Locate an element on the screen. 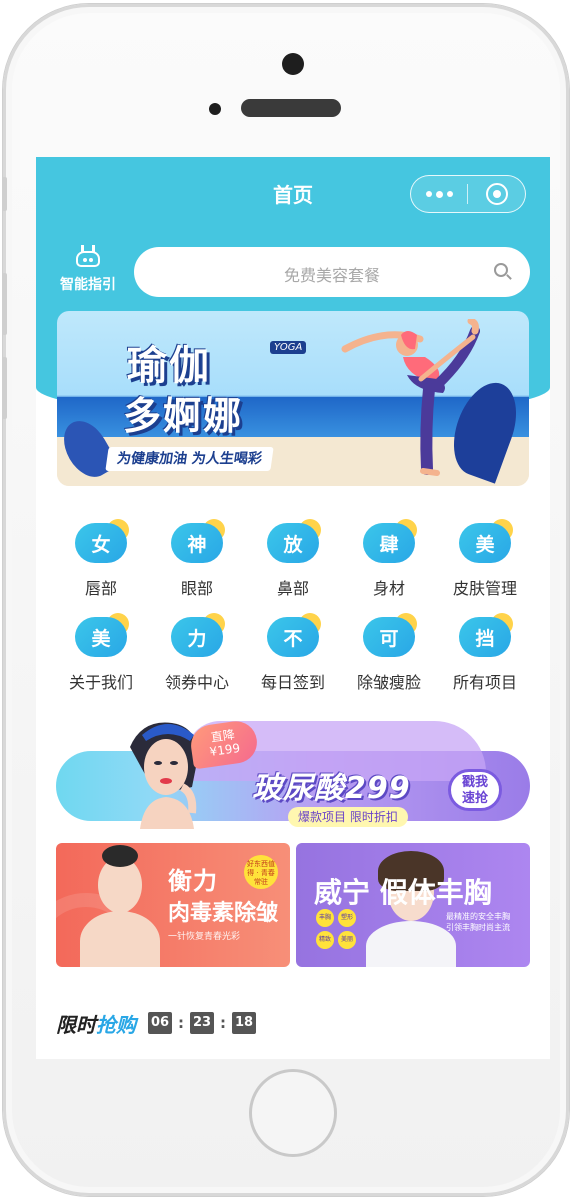 The image size is (573, 1200). feature-chip: 丰胸 is located at coordinates (325, 918).